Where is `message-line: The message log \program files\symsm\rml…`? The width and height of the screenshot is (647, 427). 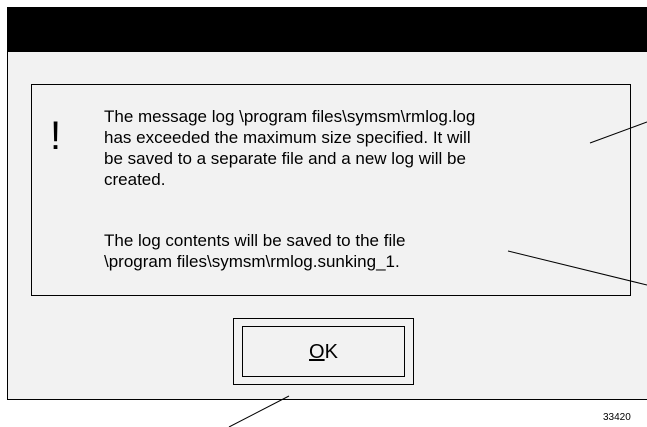 message-line: The message log \program files\symsm\rml… is located at coordinates (290, 116).